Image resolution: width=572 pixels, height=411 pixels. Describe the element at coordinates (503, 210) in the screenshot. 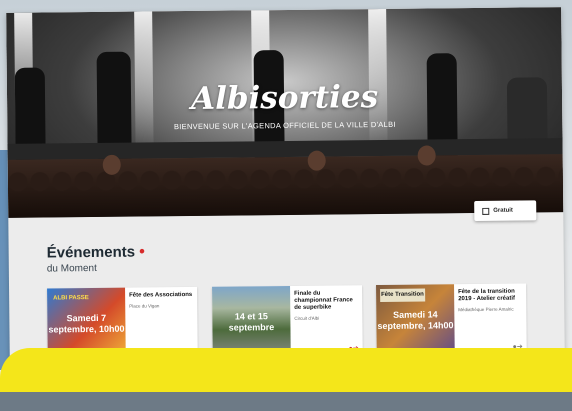

I see `free-filter-label: Gratuit` at that location.